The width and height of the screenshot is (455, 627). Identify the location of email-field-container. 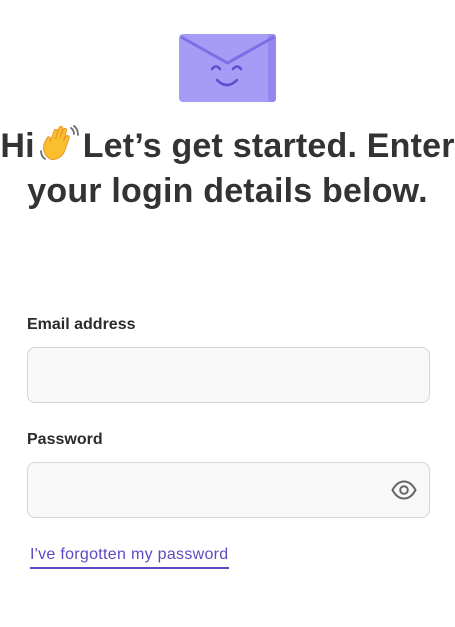
(228, 375).